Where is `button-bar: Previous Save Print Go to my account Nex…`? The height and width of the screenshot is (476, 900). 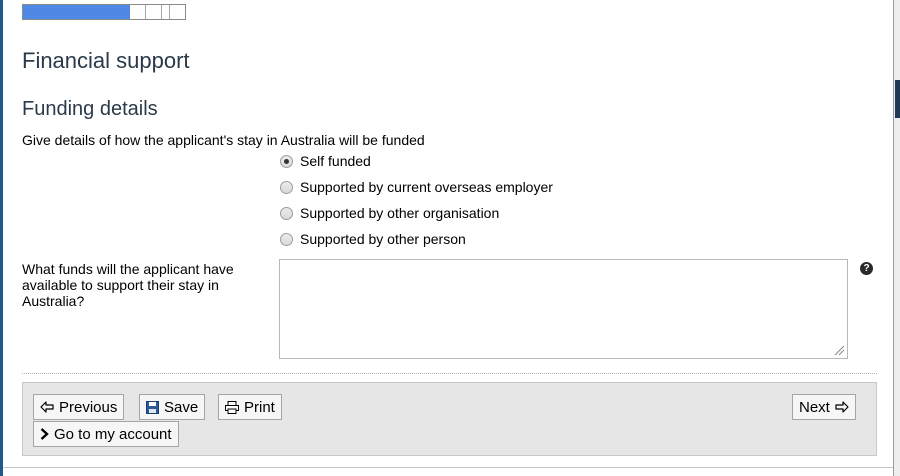 button-bar: Previous Save Print Go to my account Nex… is located at coordinates (449, 419).